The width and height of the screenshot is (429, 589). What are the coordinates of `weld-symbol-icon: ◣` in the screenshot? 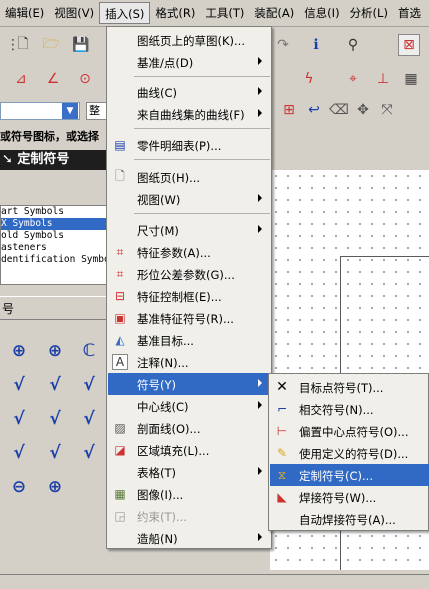 It's located at (282, 497).